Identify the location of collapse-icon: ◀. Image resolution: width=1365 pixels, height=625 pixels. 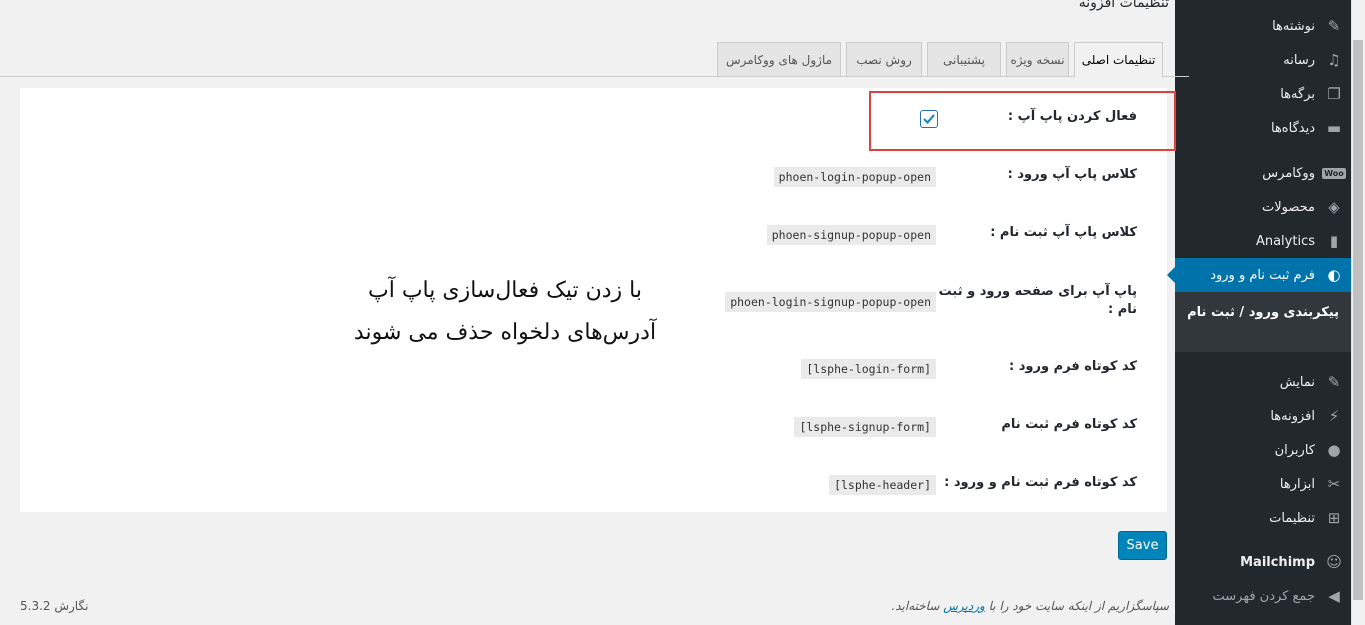
(1334, 596).